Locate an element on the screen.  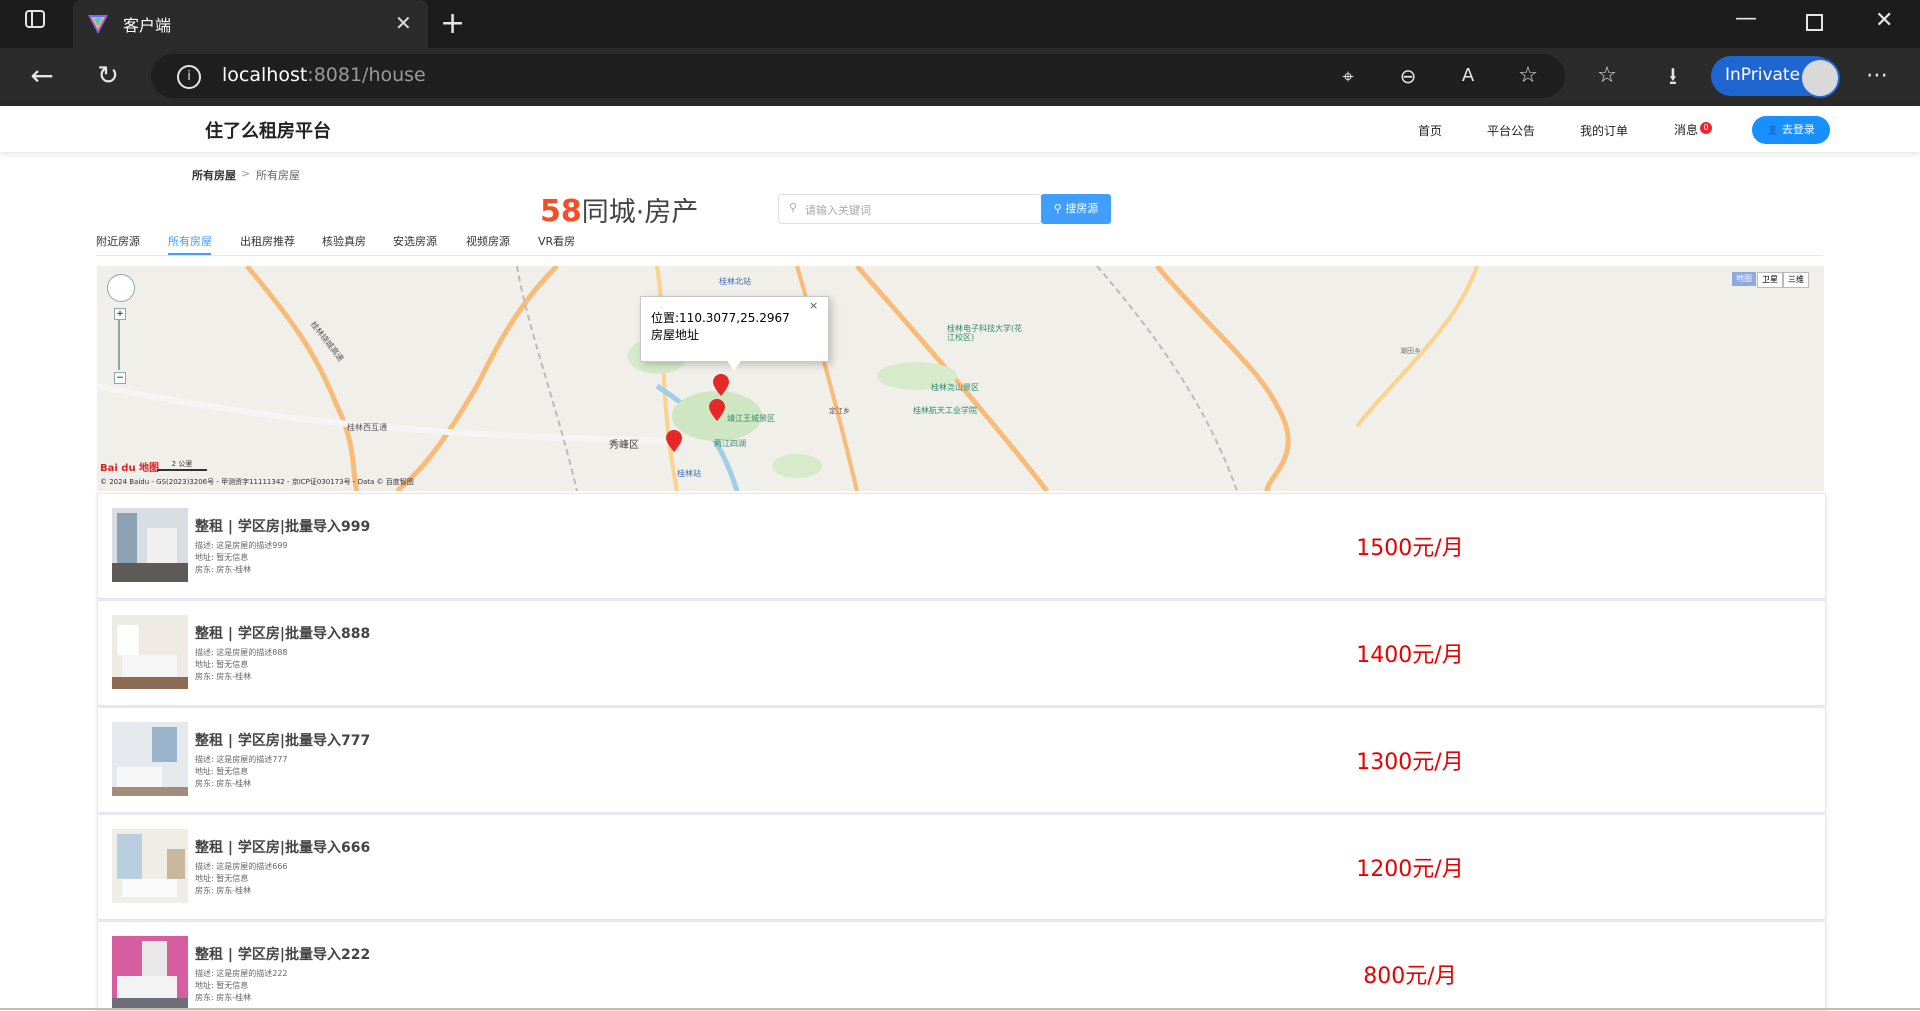
user-icon: 👤 is located at coordinates (1773, 131).